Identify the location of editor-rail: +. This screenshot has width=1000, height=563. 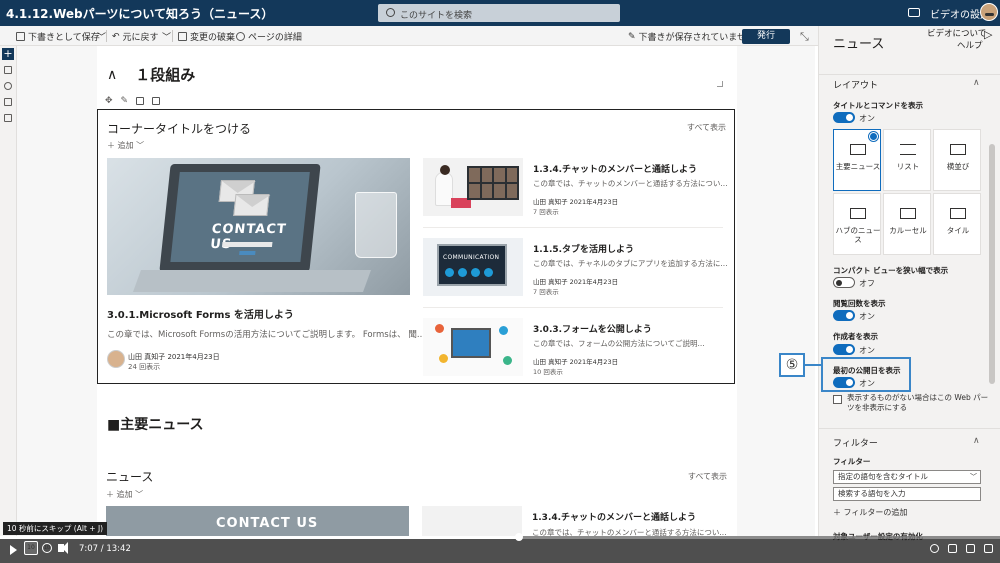
(8, 291).